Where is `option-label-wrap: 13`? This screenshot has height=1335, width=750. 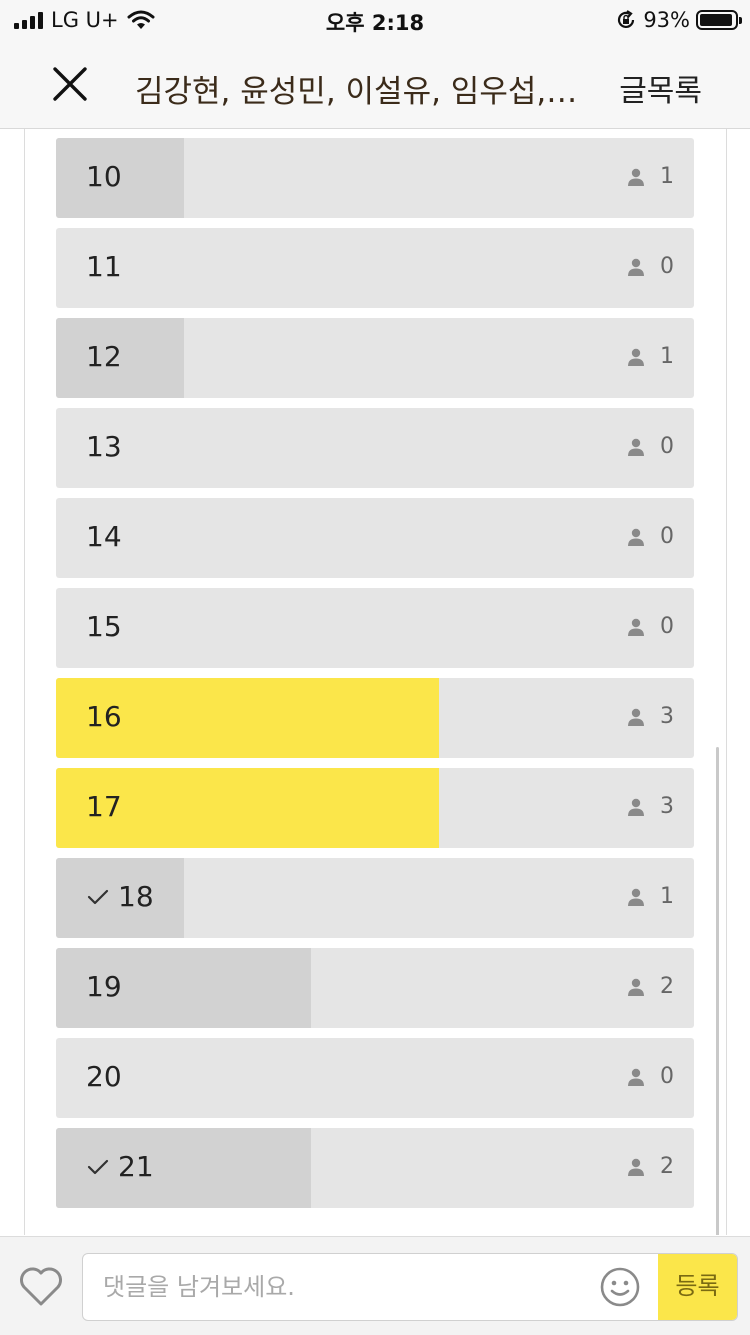
option-label-wrap: 13 is located at coordinates (104, 446).